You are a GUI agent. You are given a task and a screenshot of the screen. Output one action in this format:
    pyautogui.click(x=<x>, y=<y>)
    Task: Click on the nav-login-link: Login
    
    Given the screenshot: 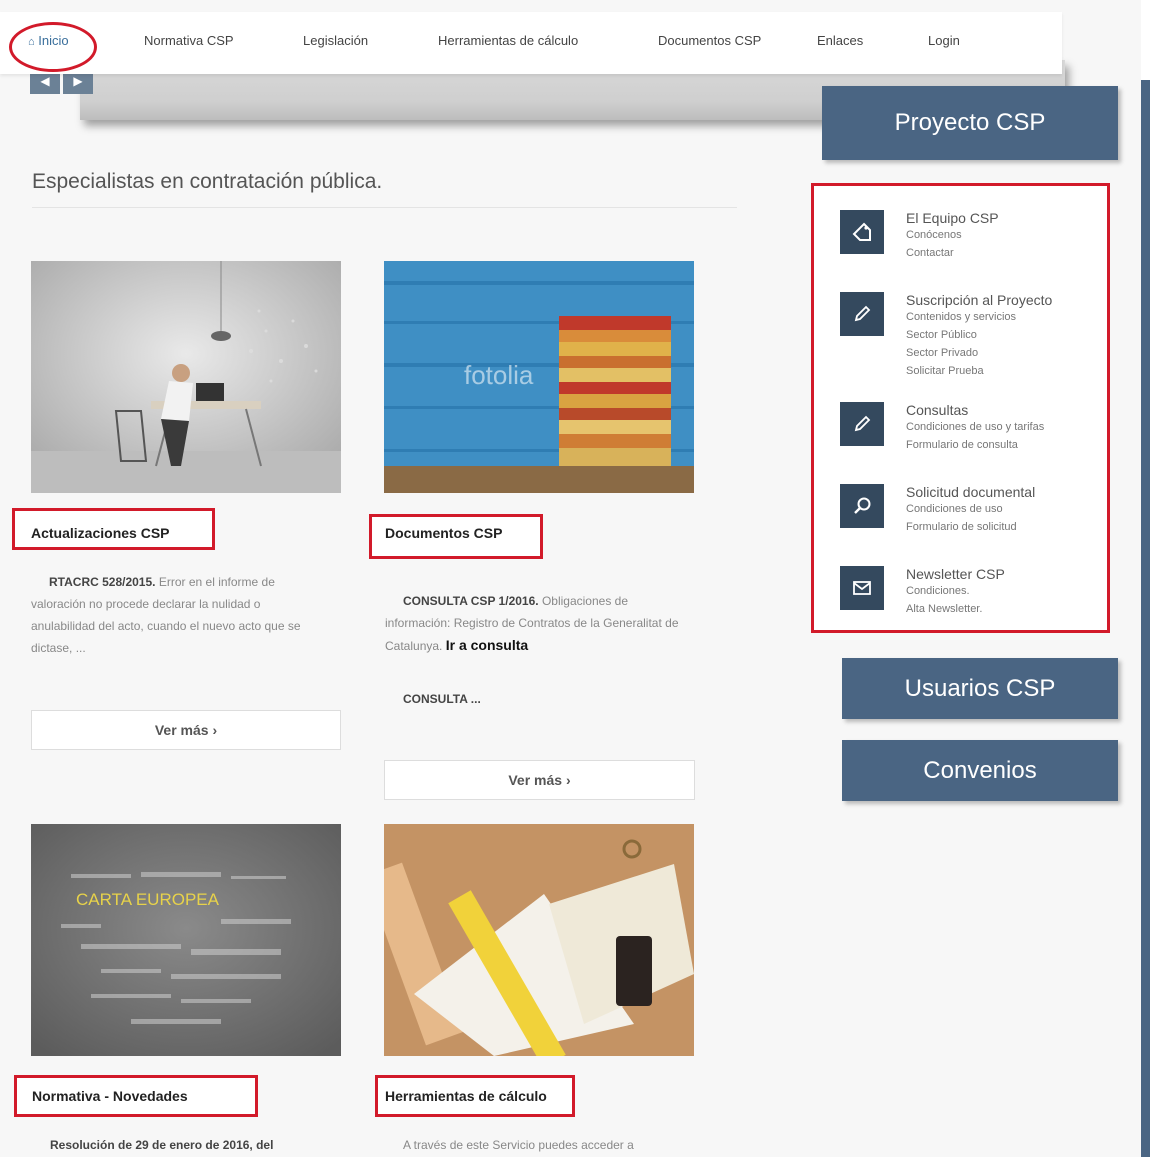 What is the action you would take?
    pyautogui.click(x=944, y=40)
    